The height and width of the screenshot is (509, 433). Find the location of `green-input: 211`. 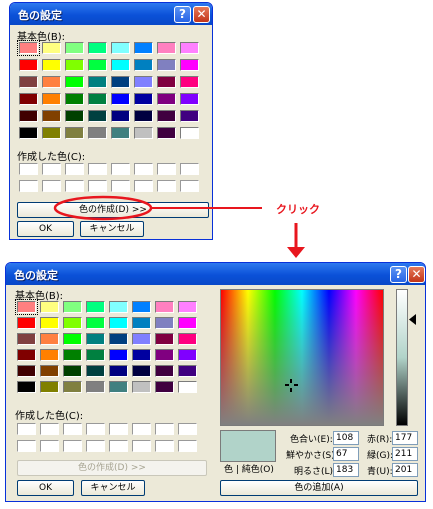

green-input: 211 is located at coordinates (405, 454).